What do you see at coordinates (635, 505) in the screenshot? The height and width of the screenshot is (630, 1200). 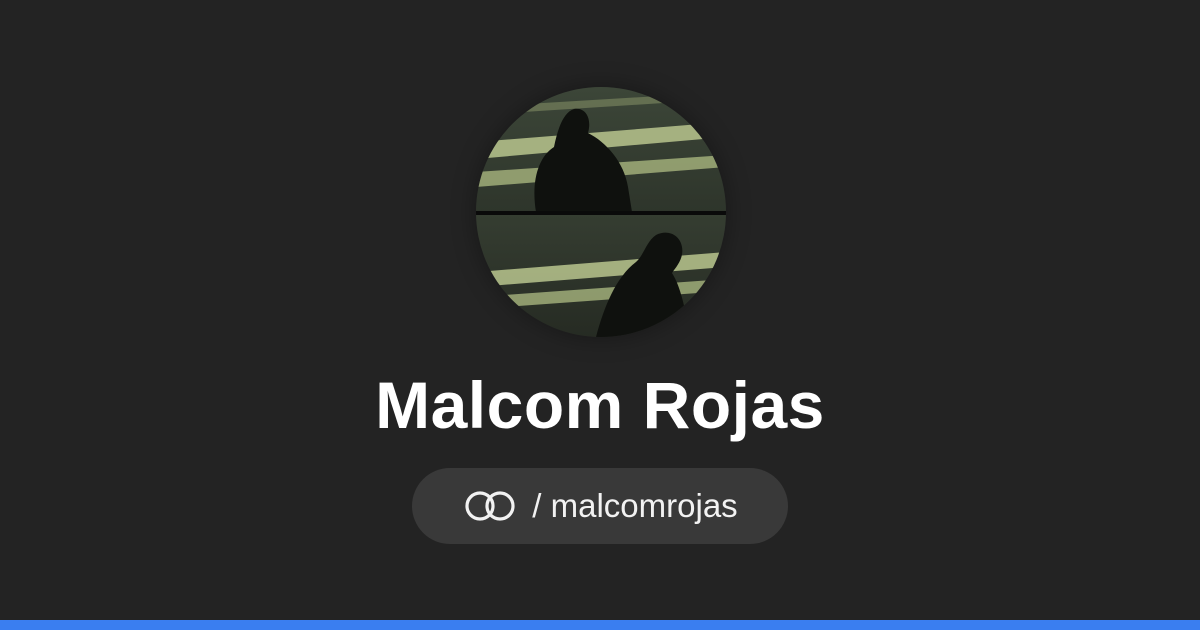 I see `profile-handle: / malcomrojas` at bounding box center [635, 505].